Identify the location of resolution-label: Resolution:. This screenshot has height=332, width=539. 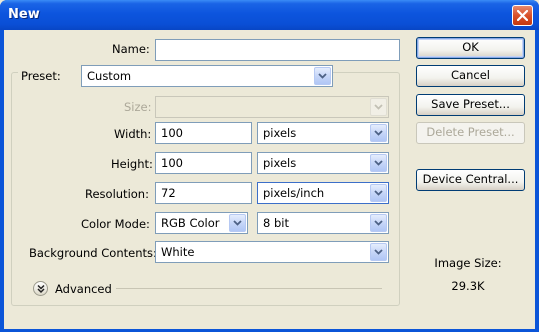
(117, 194).